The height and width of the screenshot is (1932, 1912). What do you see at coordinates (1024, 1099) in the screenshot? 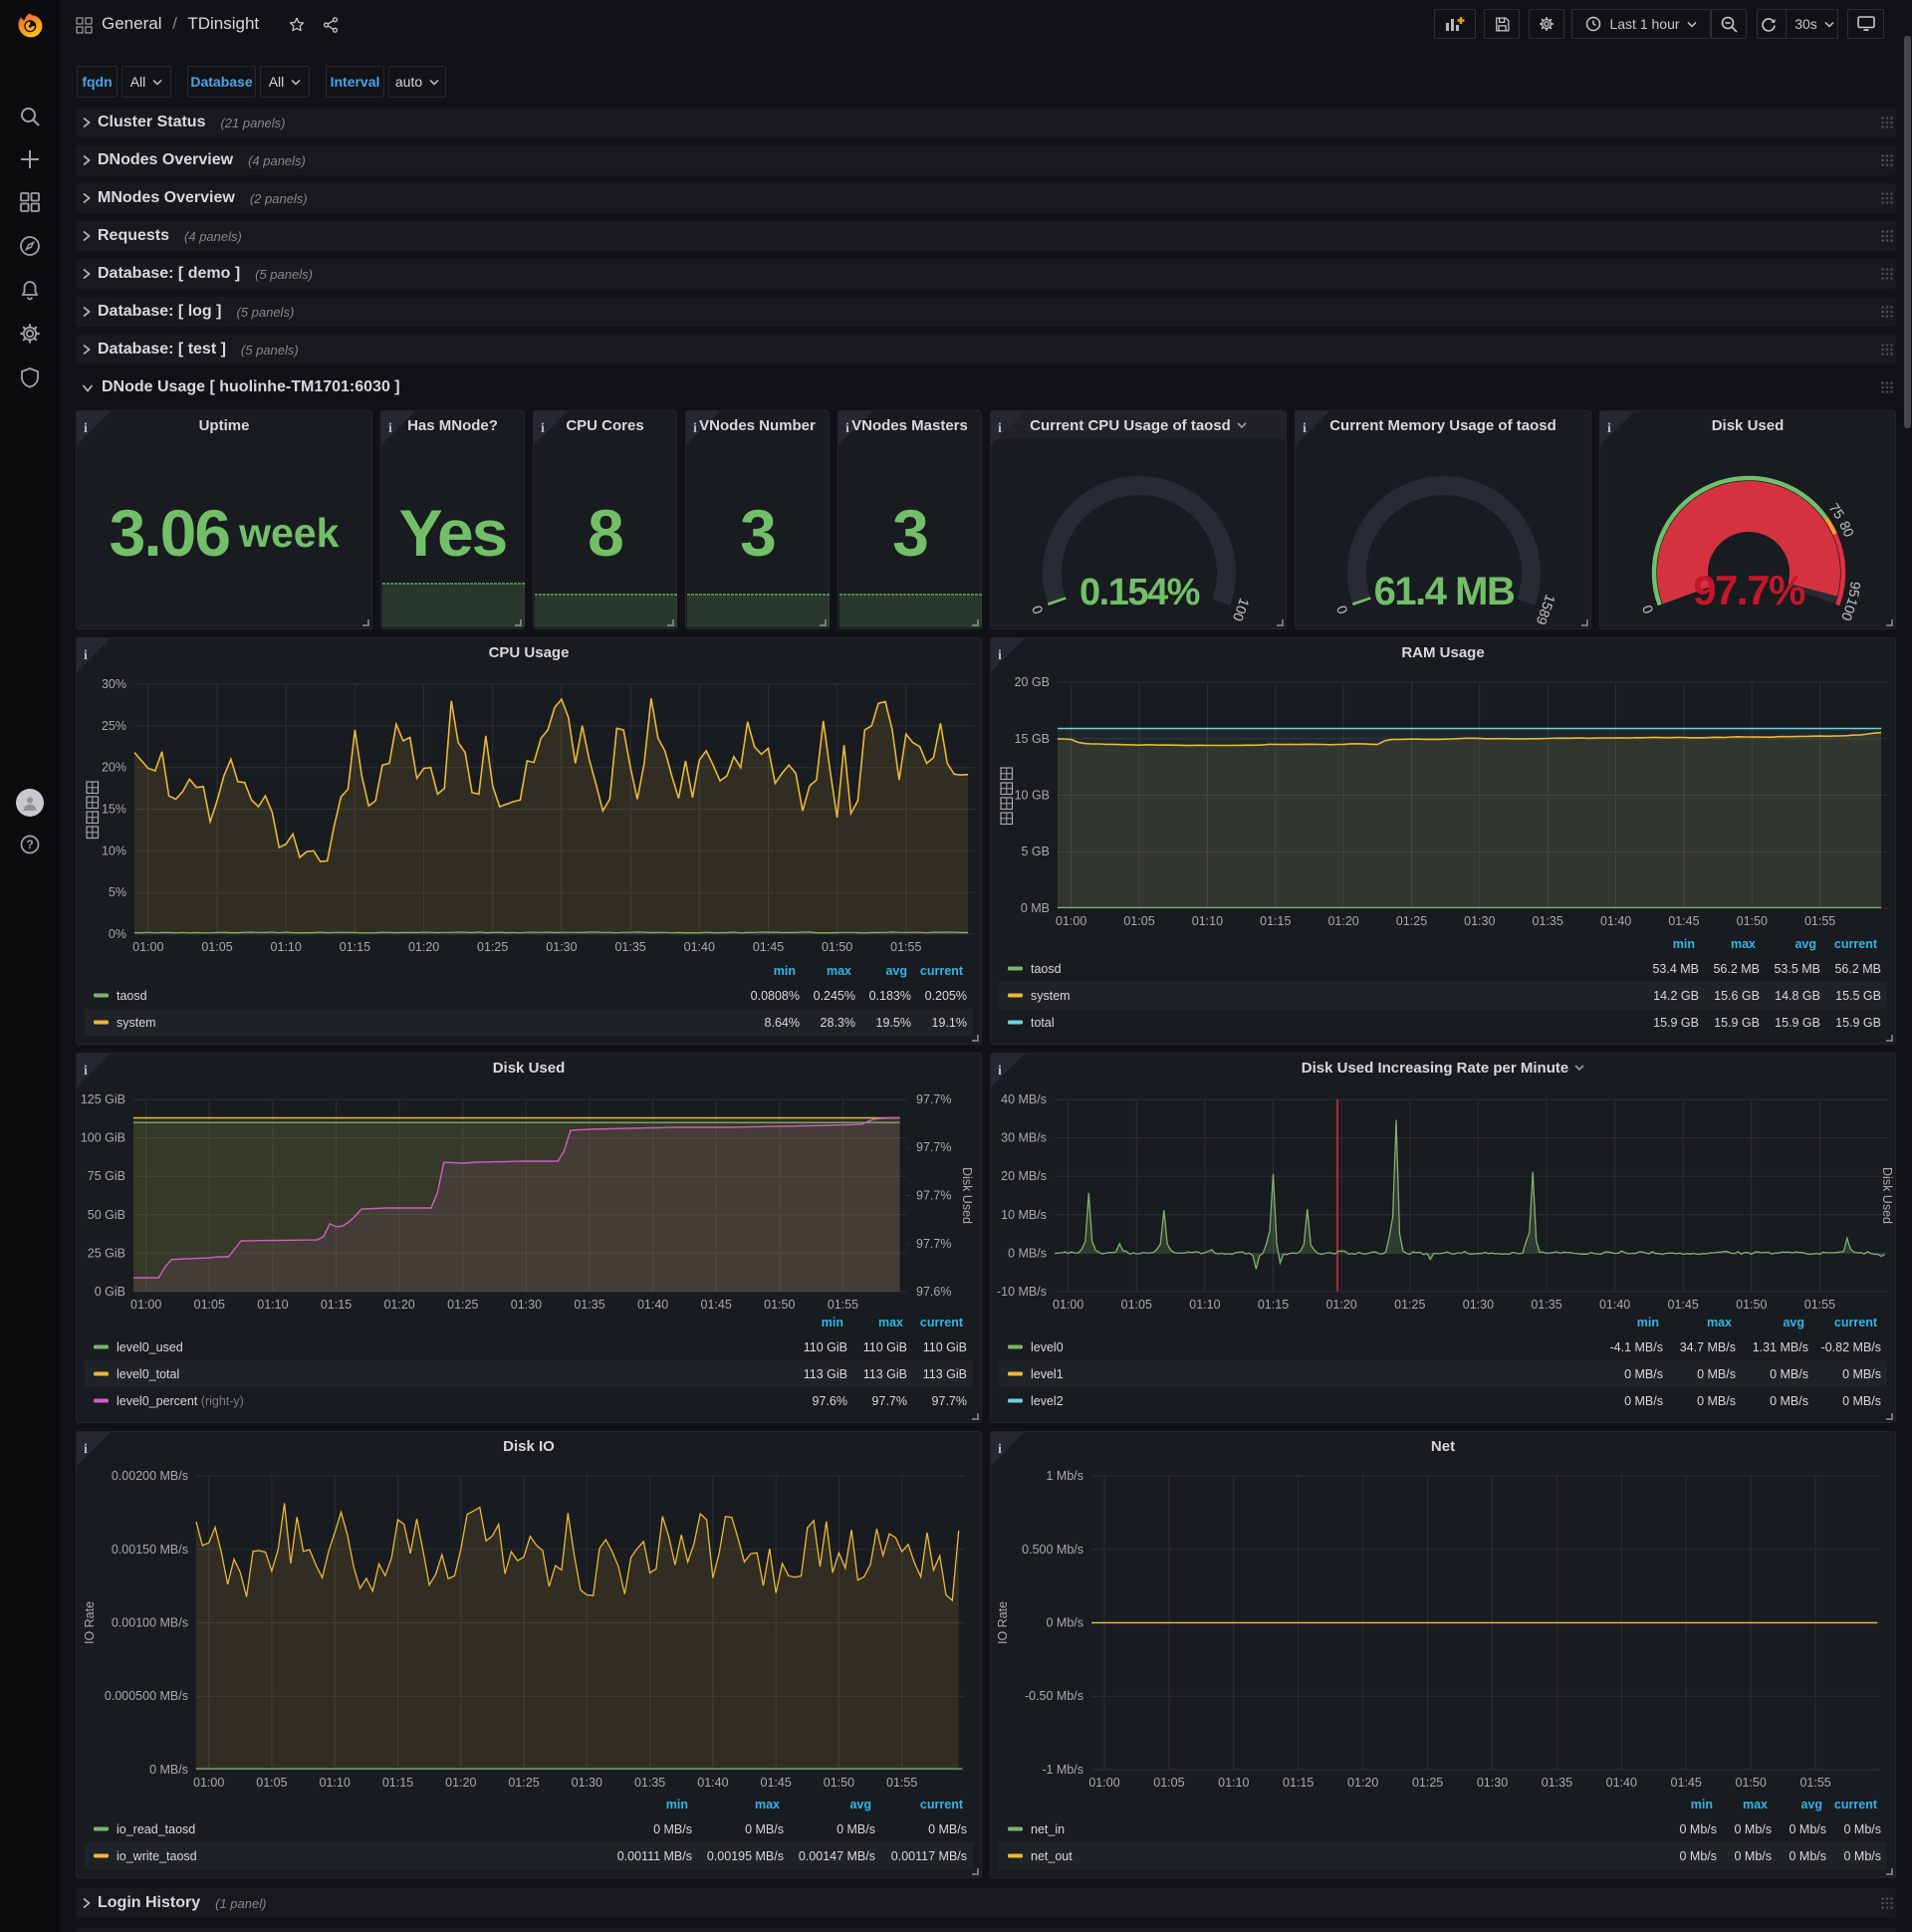
I see `svg-text: 40 MB/s` at bounding box center [1024, 1099].